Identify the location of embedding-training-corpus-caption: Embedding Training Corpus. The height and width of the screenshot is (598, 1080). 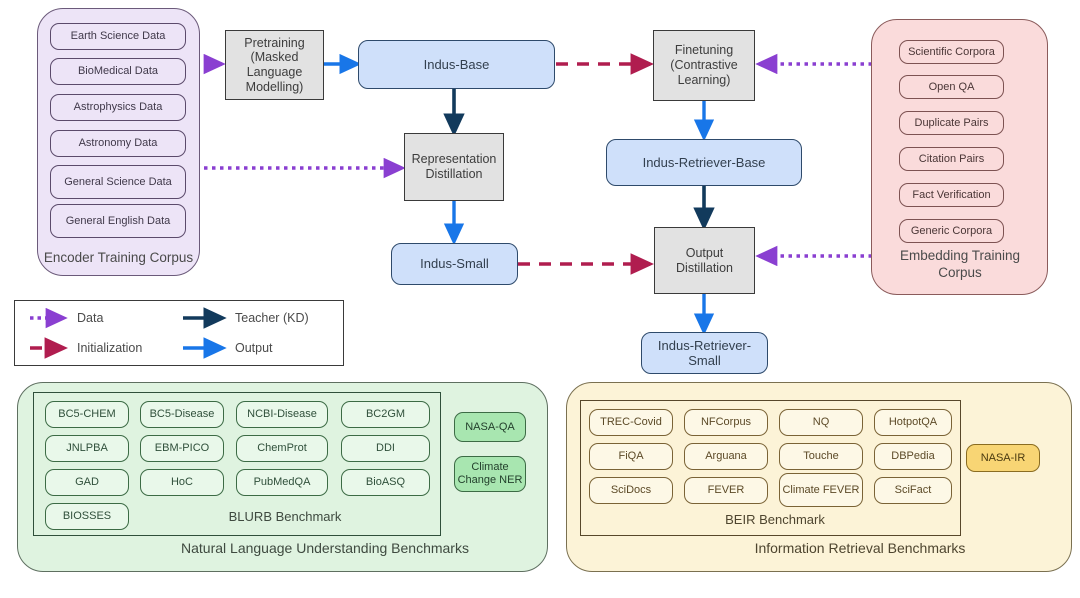
(960, 264).